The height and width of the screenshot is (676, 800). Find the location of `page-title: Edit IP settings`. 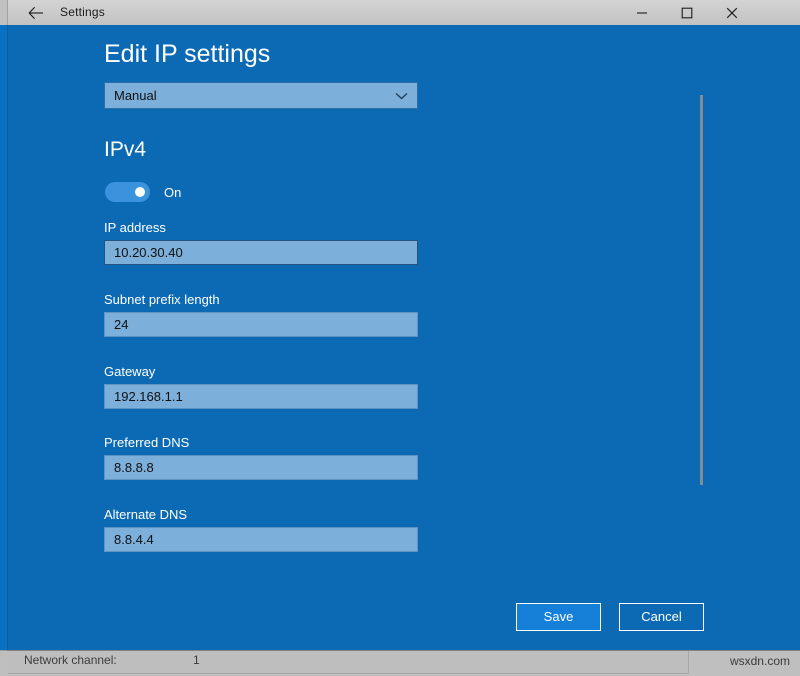

page-title: Edit IP settings is located at coordinates (187, 54).